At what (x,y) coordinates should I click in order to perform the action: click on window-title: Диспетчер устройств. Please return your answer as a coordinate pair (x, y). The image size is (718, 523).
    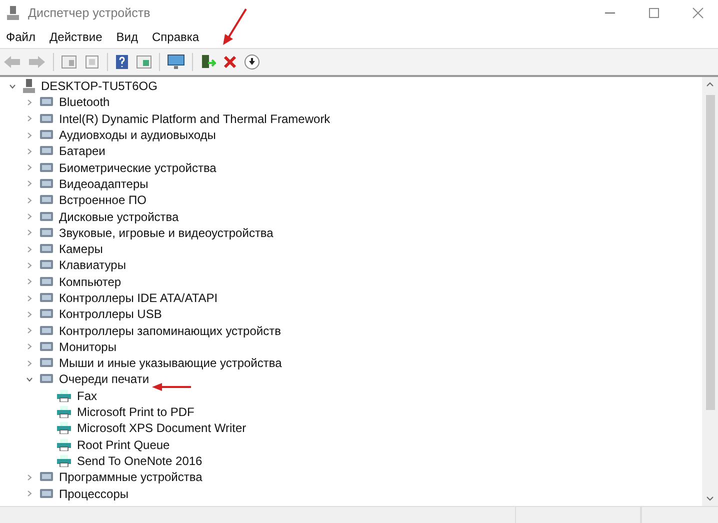
    Looking at the image, I should click on (89, 13).